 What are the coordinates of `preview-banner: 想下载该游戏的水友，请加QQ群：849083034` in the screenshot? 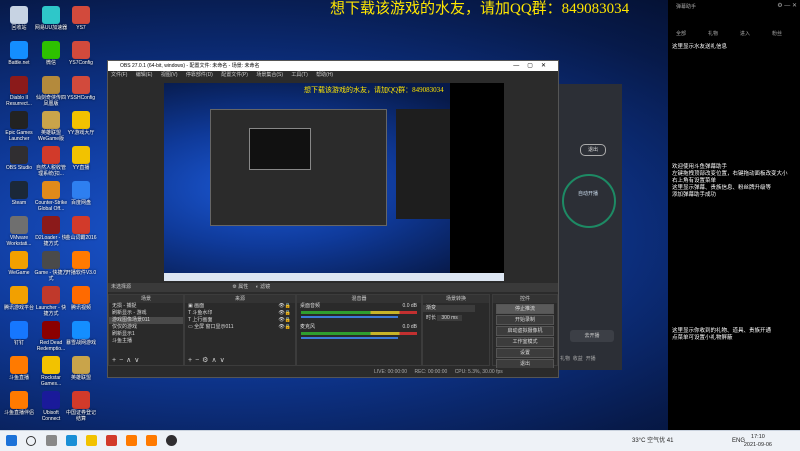 It's located at (374, 90).